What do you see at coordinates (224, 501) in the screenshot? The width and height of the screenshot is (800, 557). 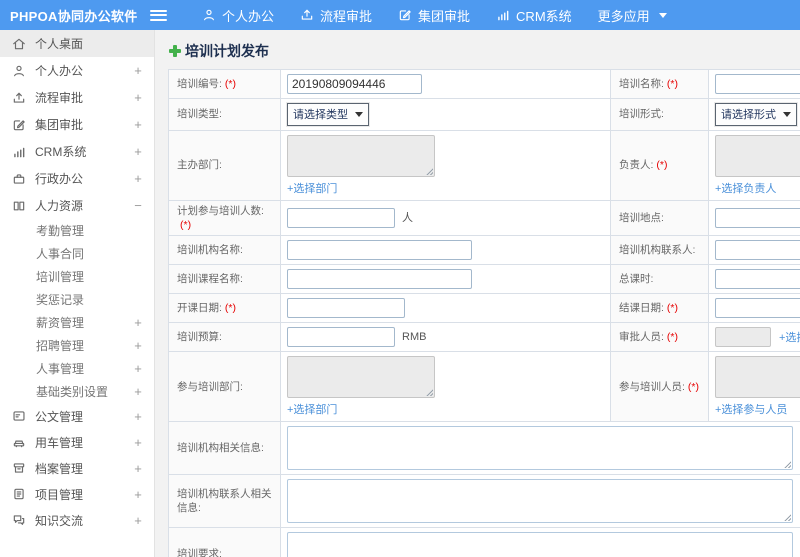 I see `field-label: 培训机构联系人相关信息:` at bounding box center [224, 501].